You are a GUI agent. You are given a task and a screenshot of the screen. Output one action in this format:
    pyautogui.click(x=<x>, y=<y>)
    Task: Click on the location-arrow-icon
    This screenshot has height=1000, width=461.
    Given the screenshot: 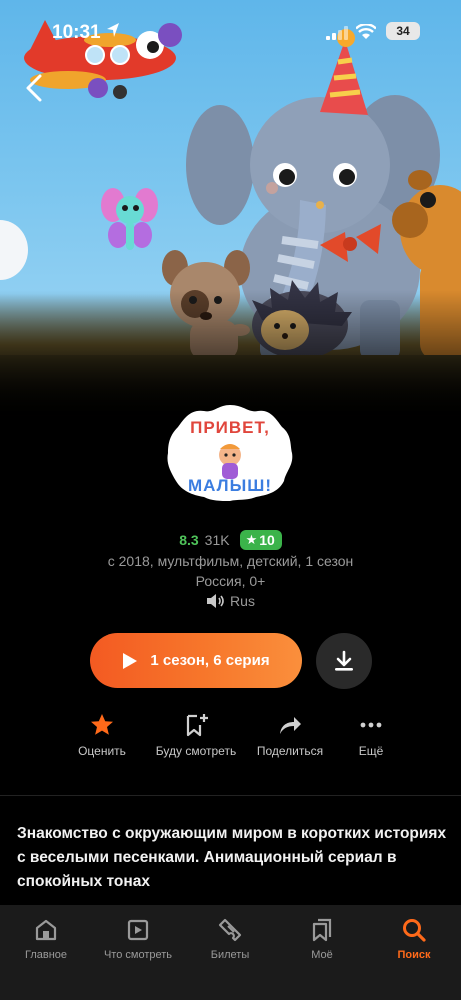 What is the action you would take?
    pyautogui.click(x=113, y=30)
    